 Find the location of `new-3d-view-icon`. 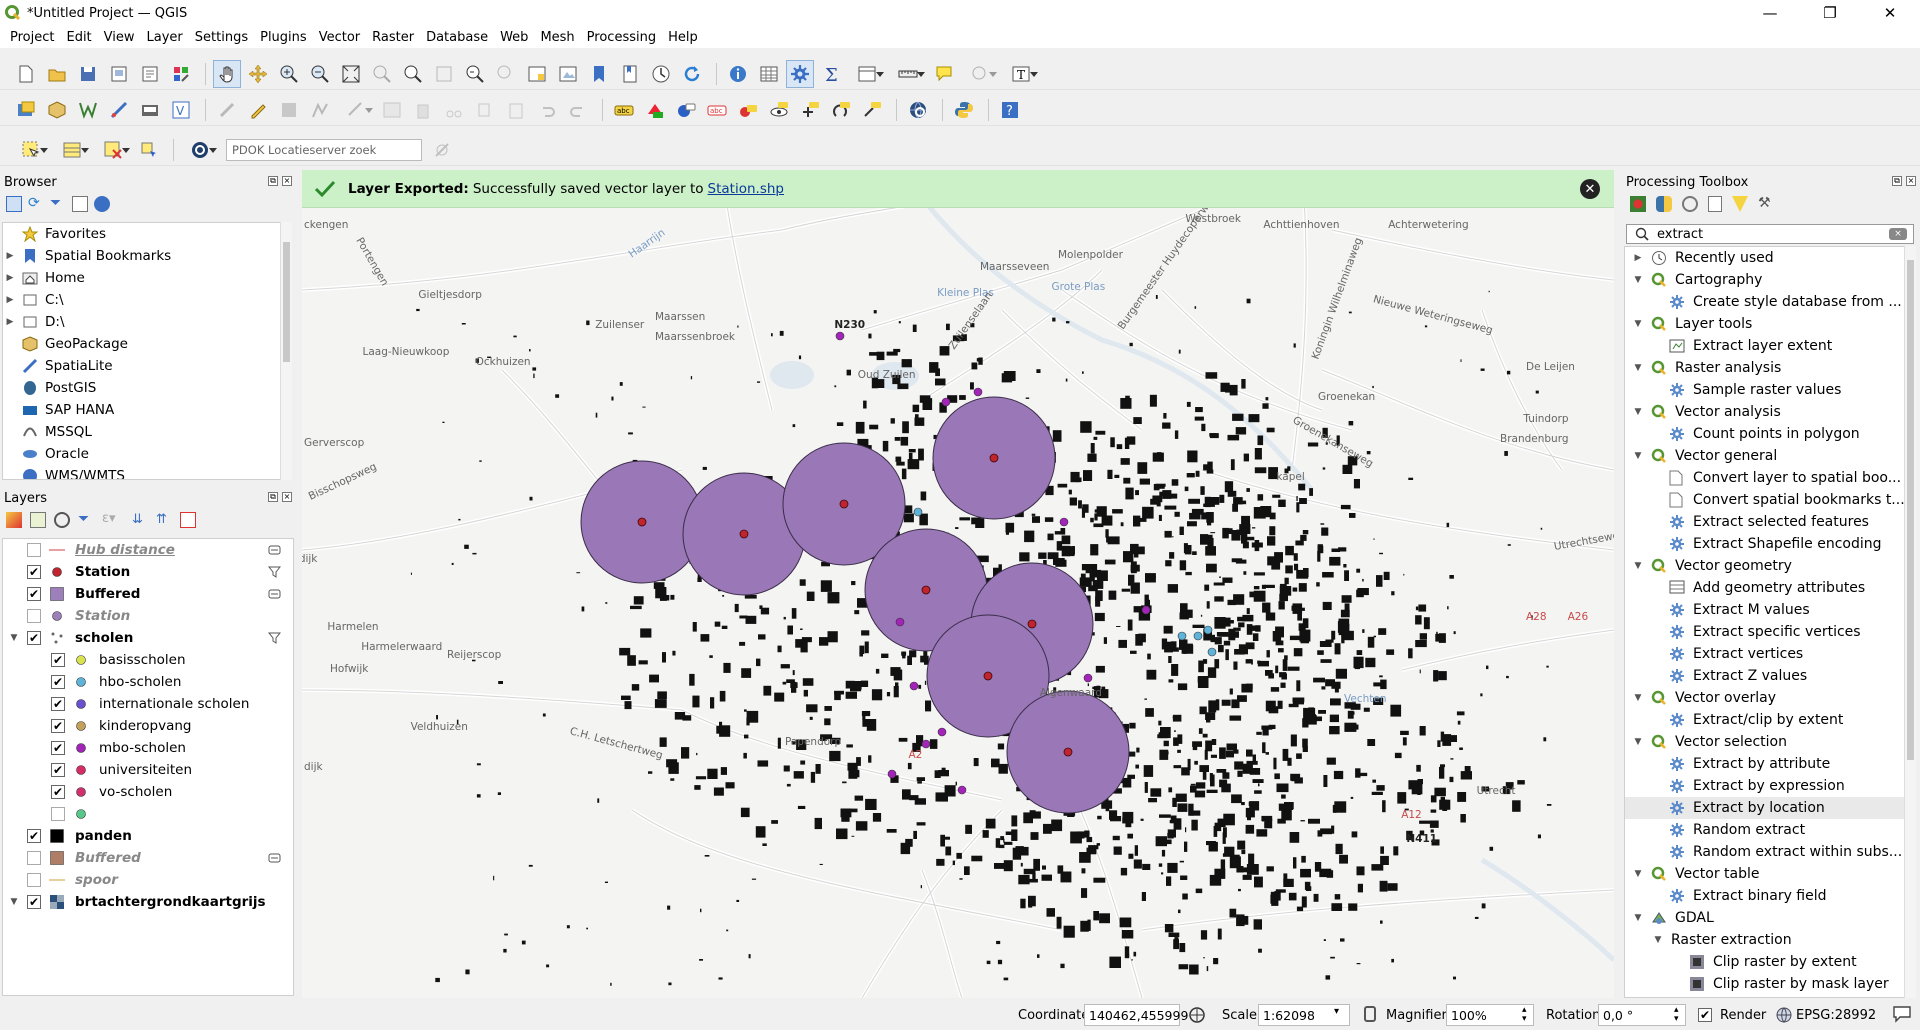

new-3d-view-icon is located at coordinates (568, 74).